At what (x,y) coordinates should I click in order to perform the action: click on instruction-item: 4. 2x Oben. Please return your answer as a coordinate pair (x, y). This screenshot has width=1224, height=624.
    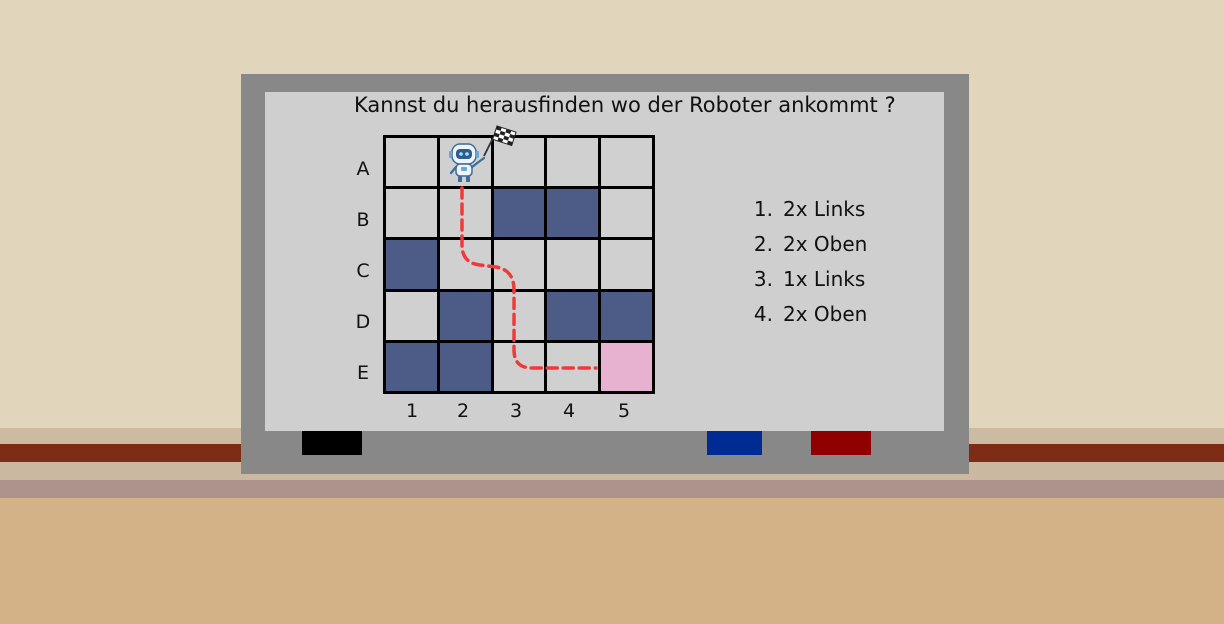
    Looking at the image, I should click on (801, 313).